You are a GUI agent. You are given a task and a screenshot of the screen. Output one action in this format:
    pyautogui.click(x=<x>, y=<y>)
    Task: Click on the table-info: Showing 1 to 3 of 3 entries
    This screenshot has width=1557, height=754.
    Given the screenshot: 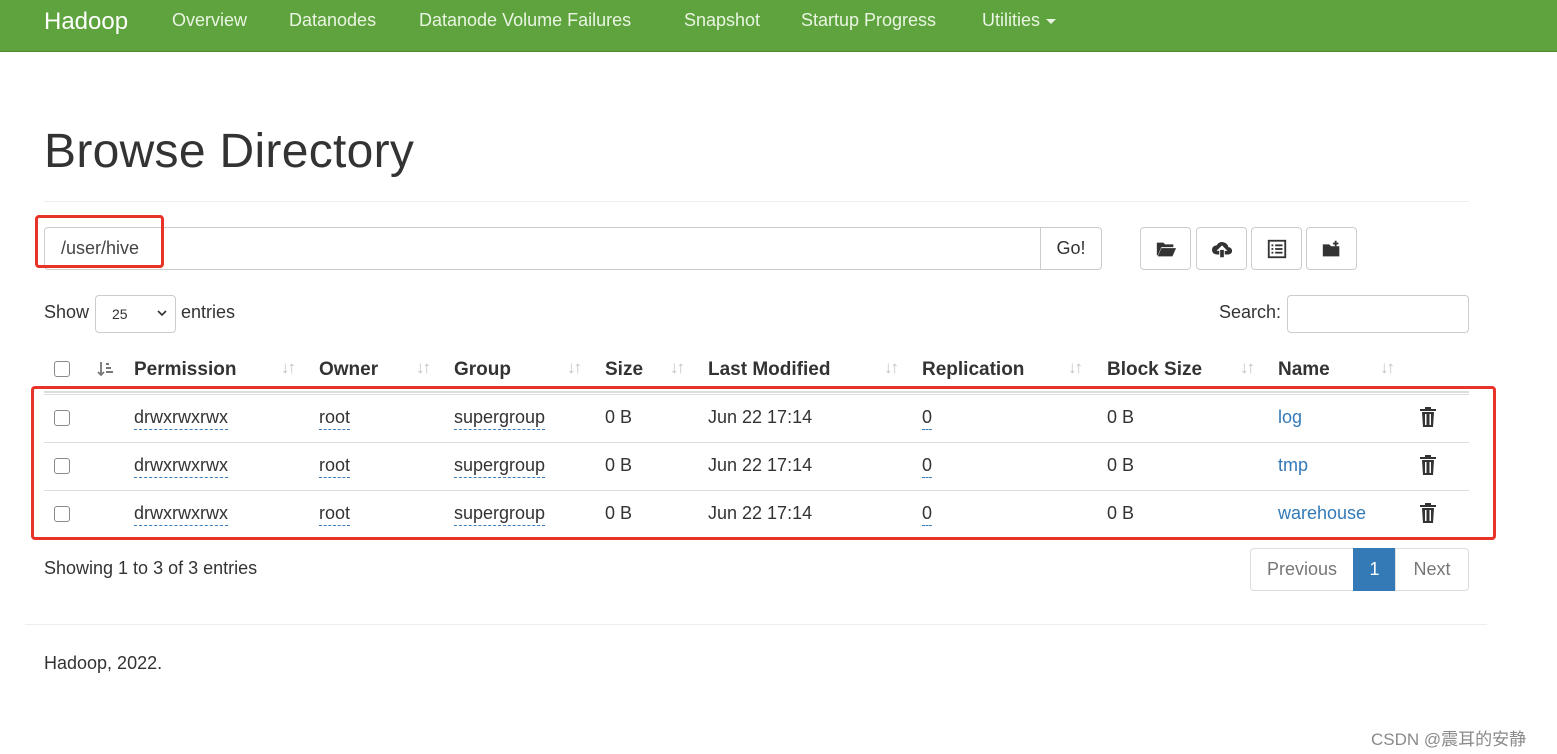 What is the action you would take?
    pyautogui.click(x=151, y=568)
    